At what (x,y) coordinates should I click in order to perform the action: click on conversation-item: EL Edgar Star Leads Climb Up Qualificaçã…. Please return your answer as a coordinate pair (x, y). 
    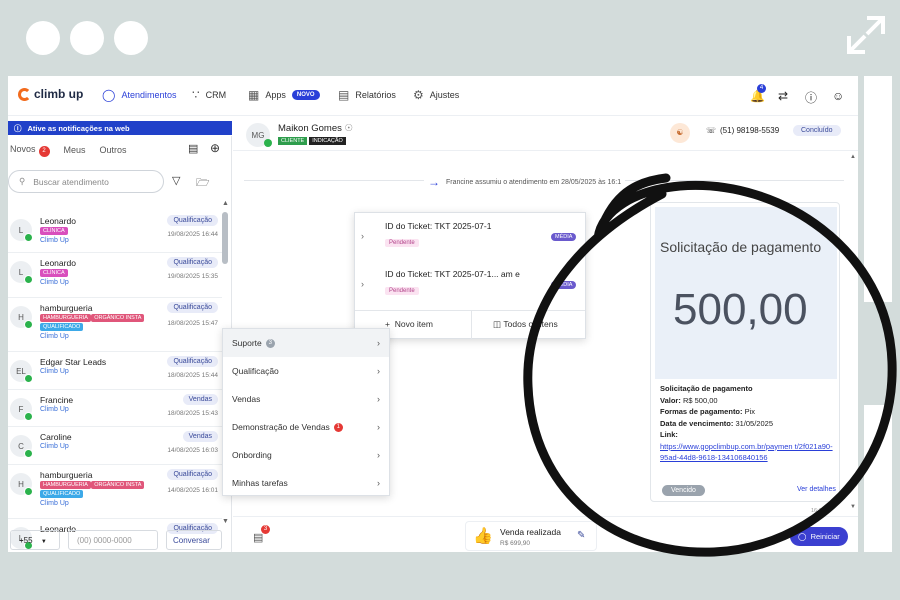
    Looking at the image, I should click on (115, 371).